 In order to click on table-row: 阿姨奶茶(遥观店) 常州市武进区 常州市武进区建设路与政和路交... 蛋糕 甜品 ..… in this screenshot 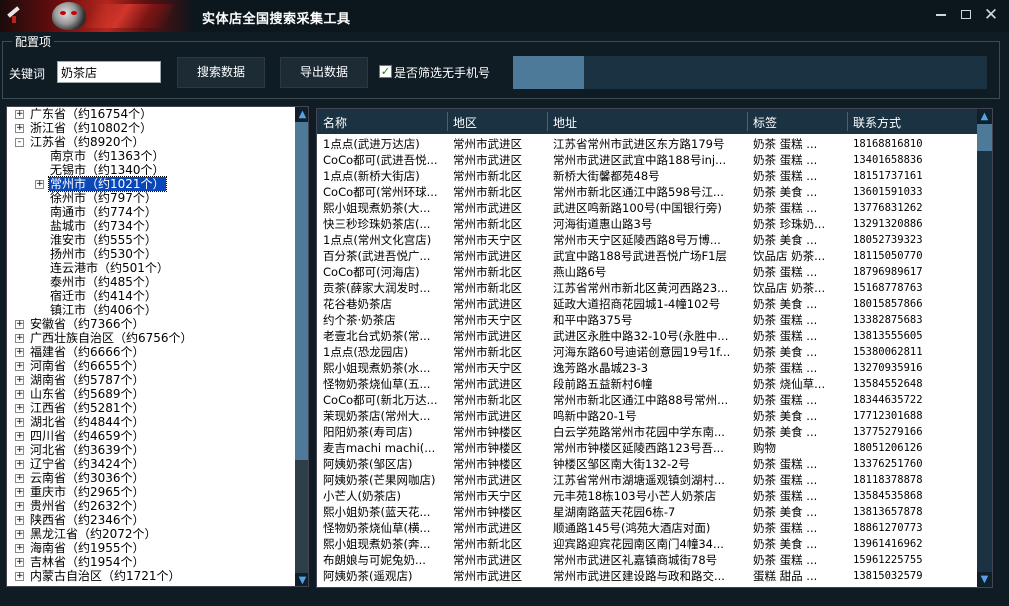, I will do `click(647, 576)`.